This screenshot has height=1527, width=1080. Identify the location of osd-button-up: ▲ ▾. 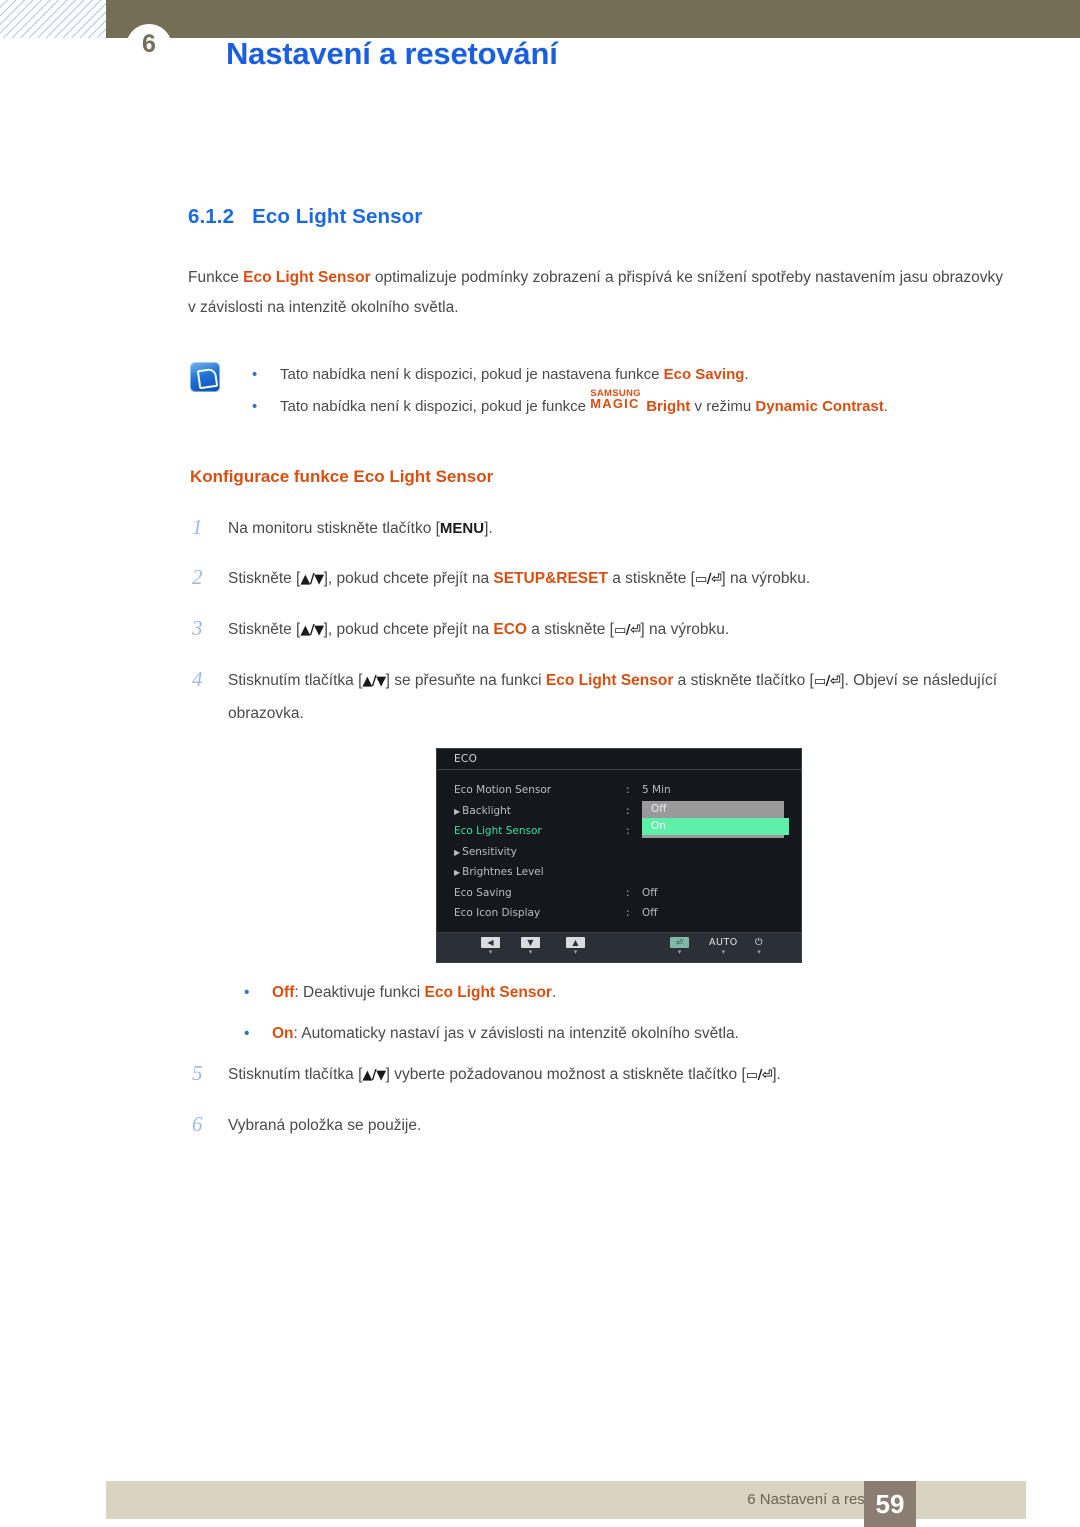
(575, 946).